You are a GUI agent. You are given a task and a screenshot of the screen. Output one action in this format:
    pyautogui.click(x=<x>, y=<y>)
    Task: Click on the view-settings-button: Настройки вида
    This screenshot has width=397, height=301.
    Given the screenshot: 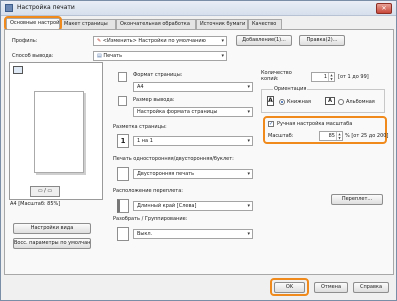 What is the action you would take?
    pyautogui.click(x=52, y=228)
    